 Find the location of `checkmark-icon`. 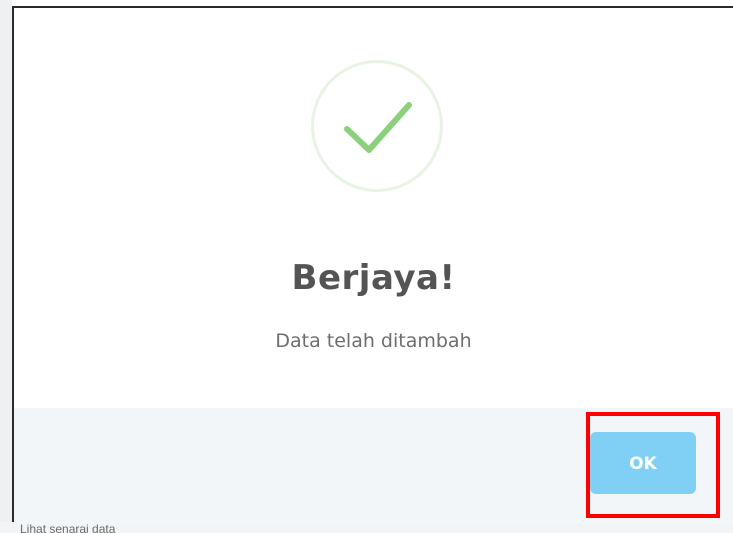

checkmark-icon is located at coordinates (378, 127).